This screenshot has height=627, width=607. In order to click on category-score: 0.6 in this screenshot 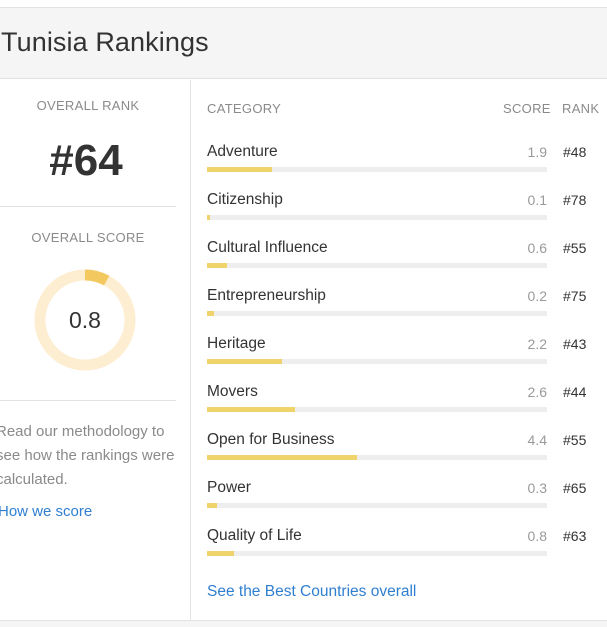, I will do `click(537, 248)`.